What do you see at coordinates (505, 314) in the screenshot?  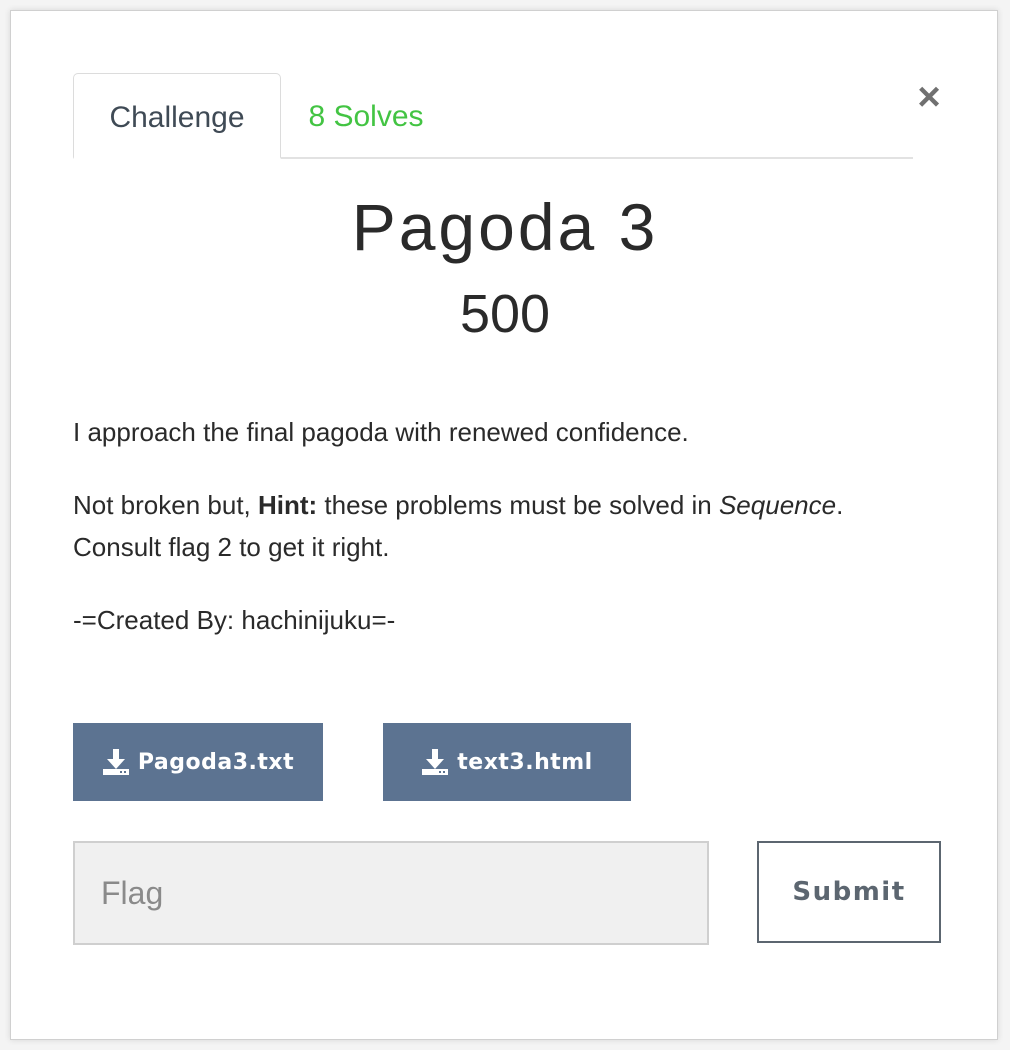 I see `challenge-points: 500` at bounding box center [505, 314].